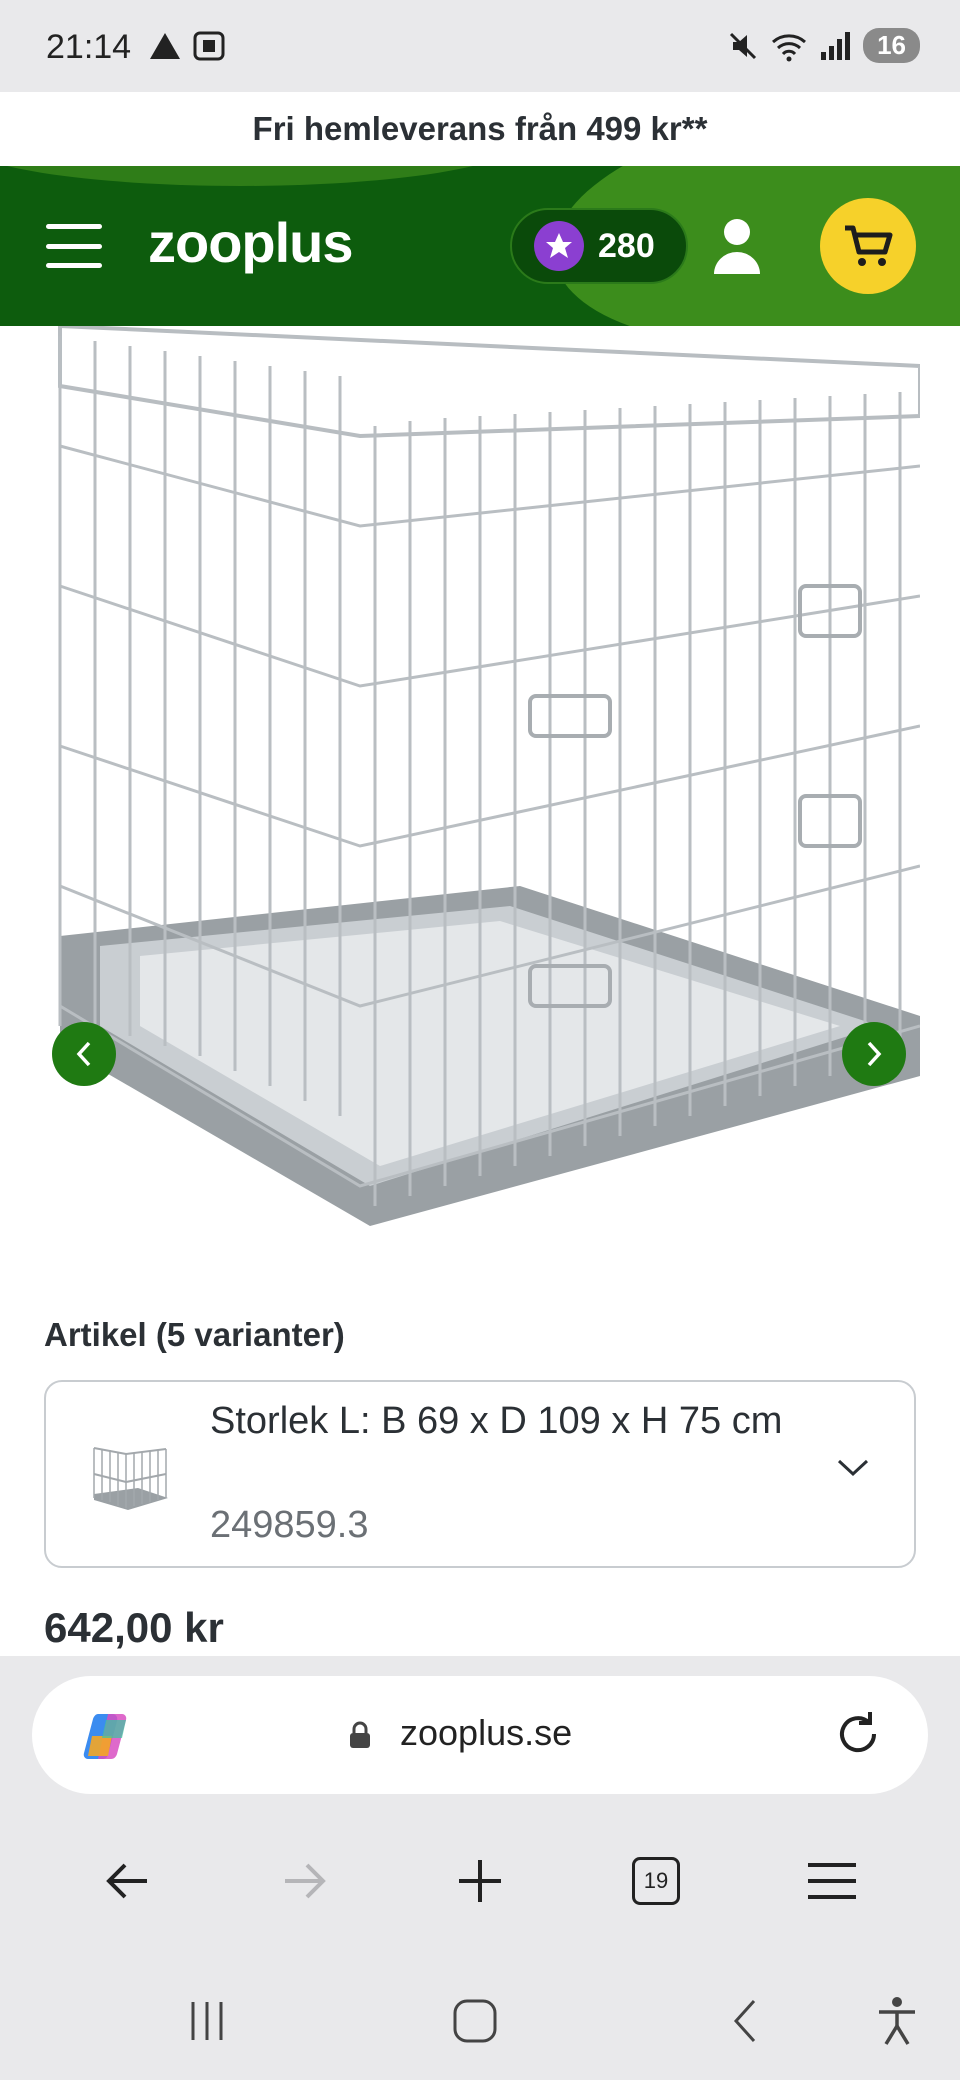 Image resolution: width=960 pixels, height=2080 pixels. I want to click on wifi-icon, so click(789, 47).